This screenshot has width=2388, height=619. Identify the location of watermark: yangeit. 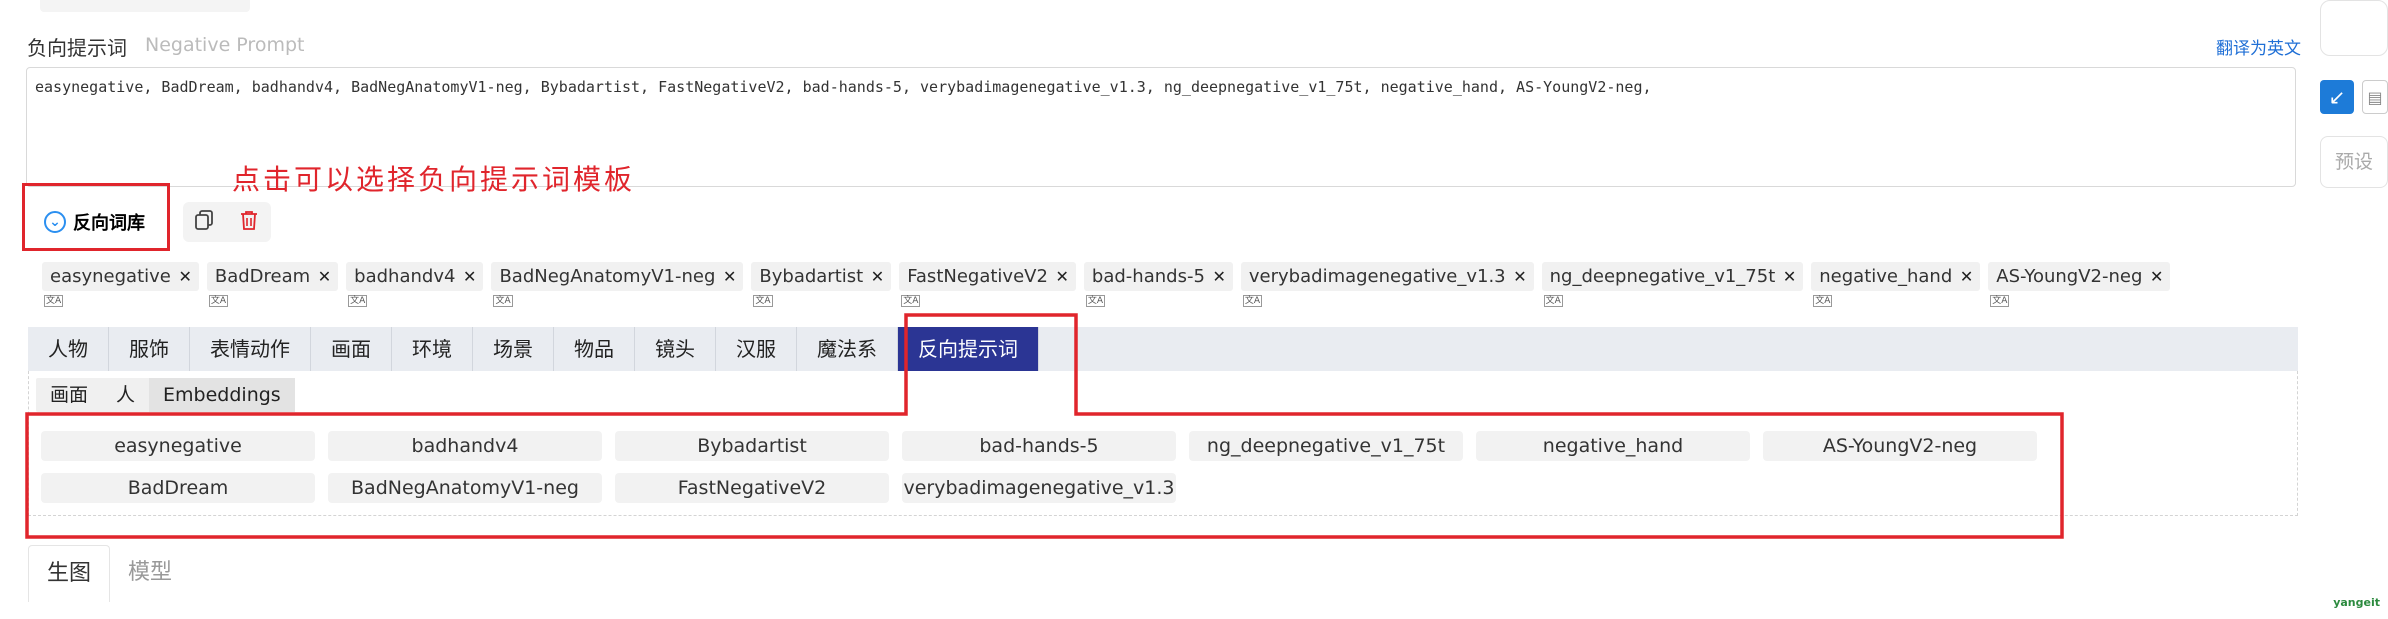
(2356, 602).